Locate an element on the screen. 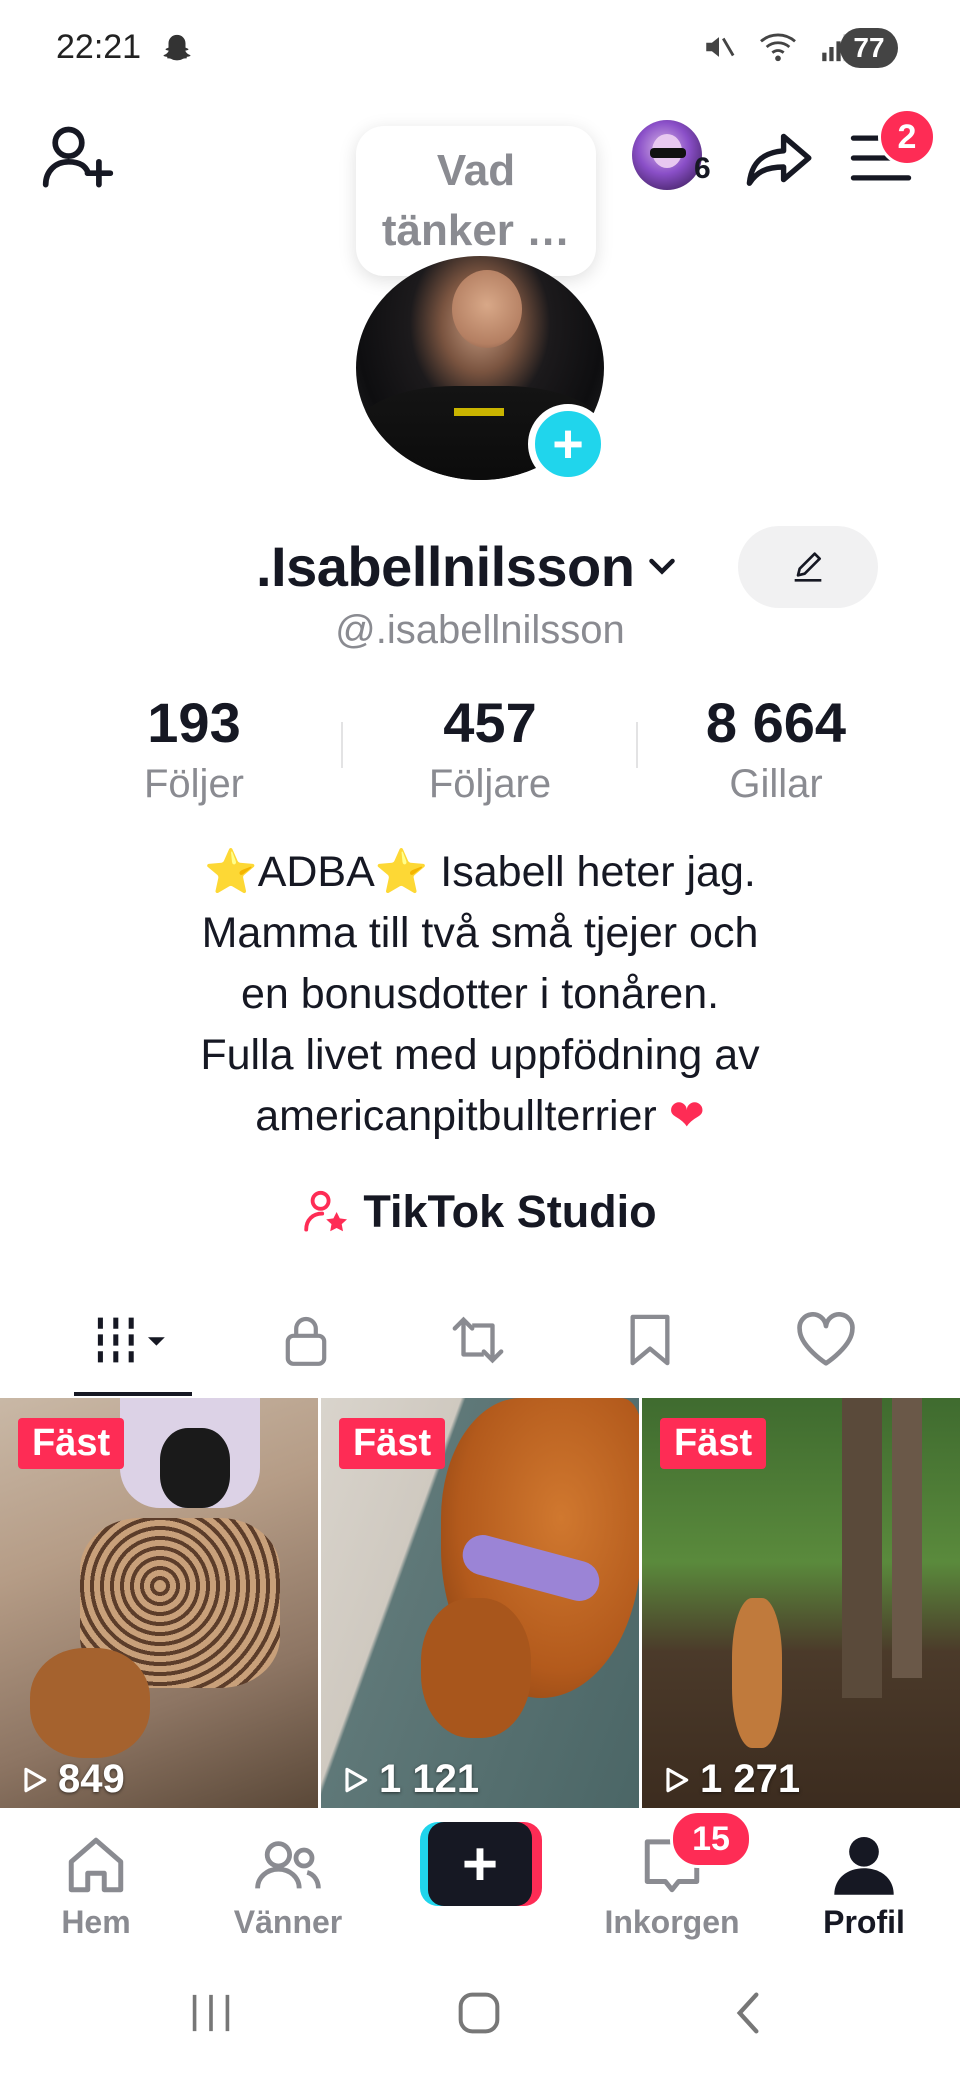  plus-icon: + is located at coordinates (480, 1864).